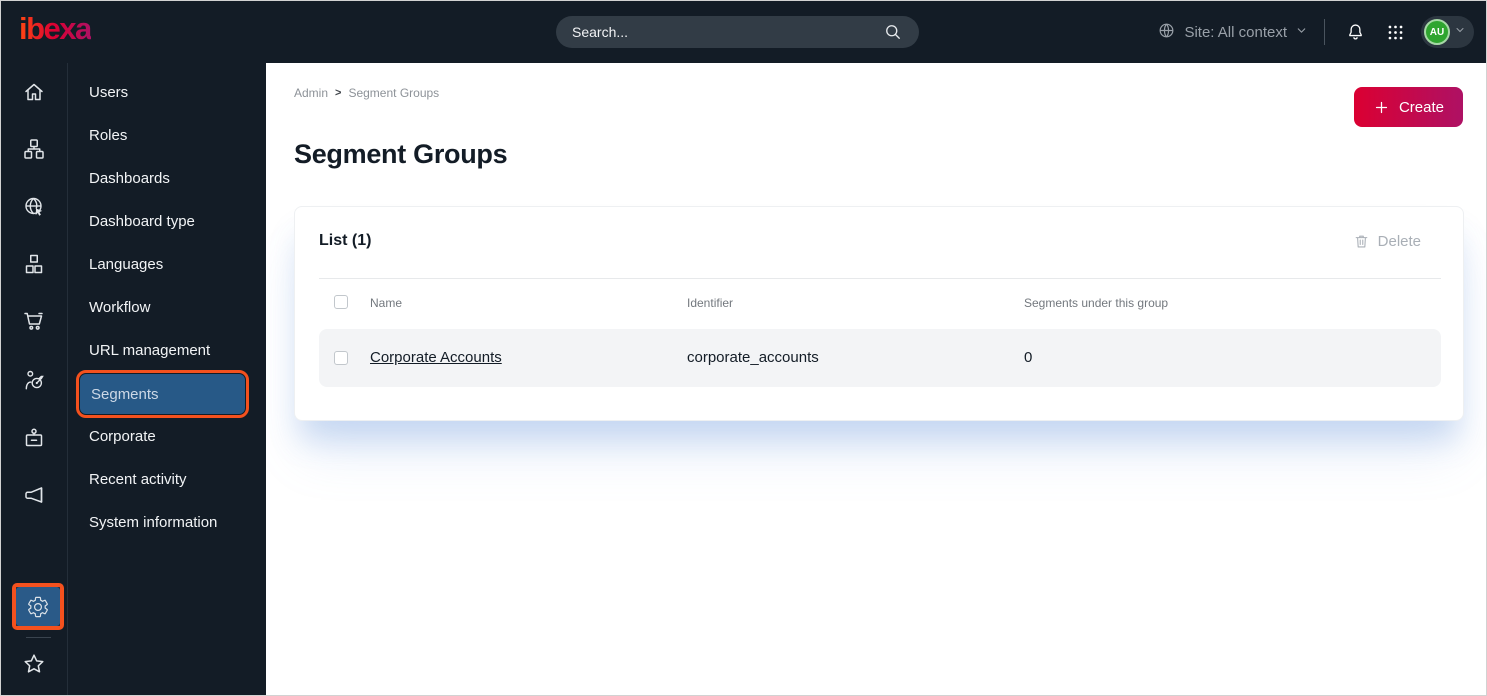 Image resolution: width=1487 pixels, height=696 pixels. Describe the element at coordinates (125, 394) in the screenshot. I see `menu-item-label: Segments` at that location.